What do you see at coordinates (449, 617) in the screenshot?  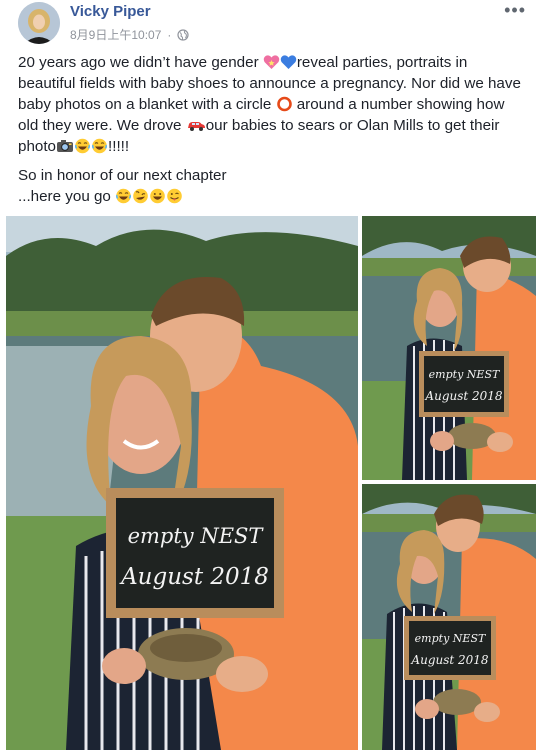 I see `photo-bottom-right: empty NEST August 2018` at bounding box center [449, 617].